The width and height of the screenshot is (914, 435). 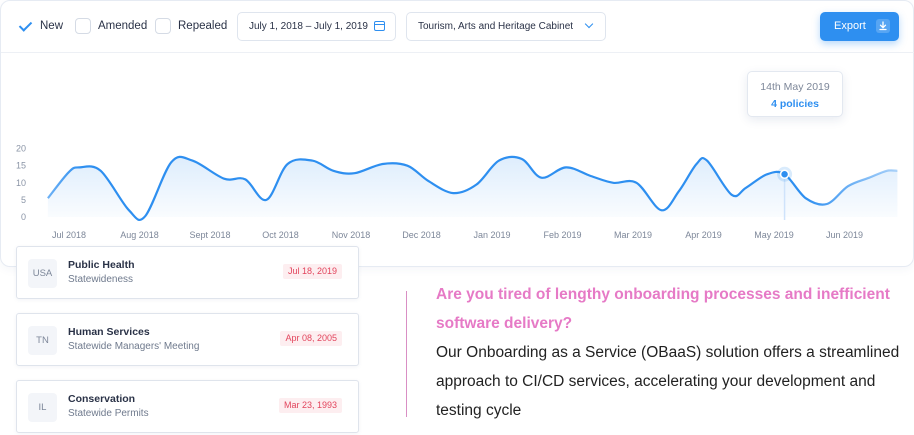 I want to click on checkbox-new-label: New, so click(x=51, y=26).